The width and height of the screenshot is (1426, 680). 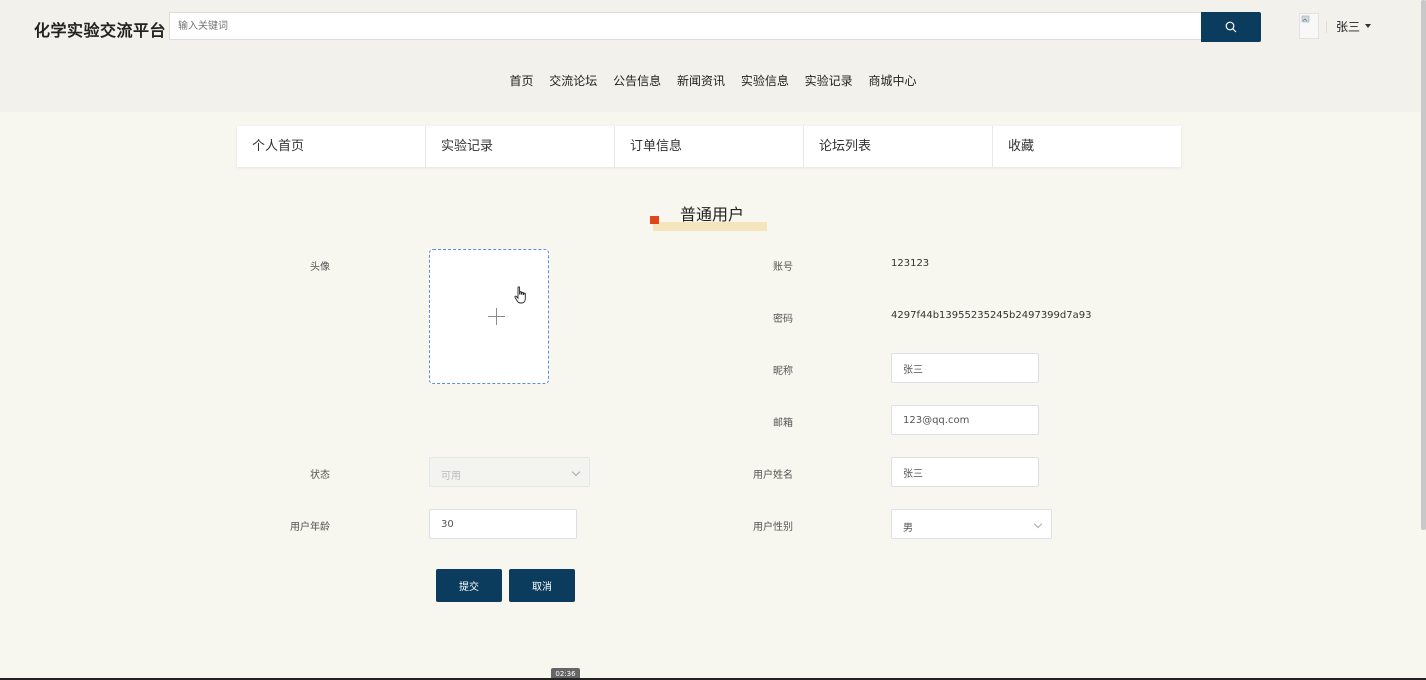 I want to click on submit-button: 提交, so click(x=469, y=585).